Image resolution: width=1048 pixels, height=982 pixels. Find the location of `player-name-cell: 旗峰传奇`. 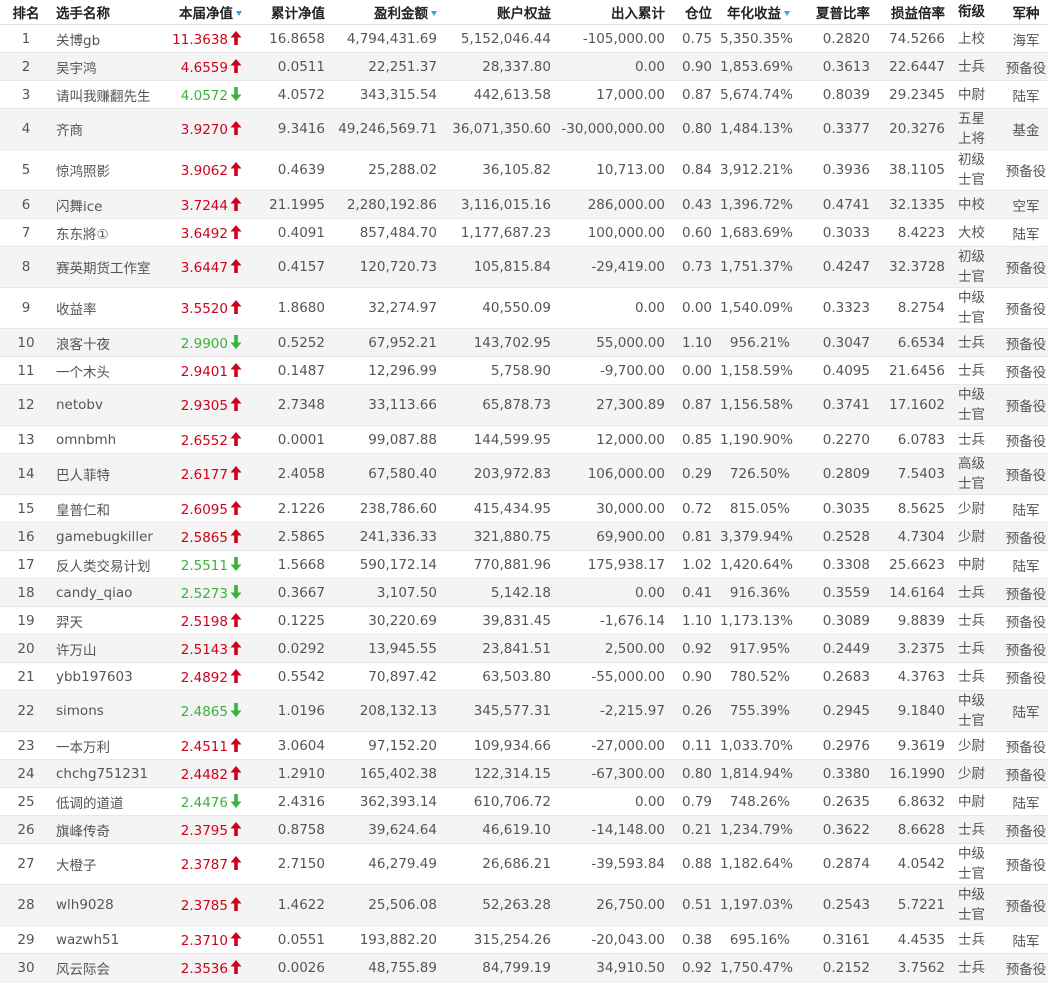

player-name-cell: 旗峰传奇 is located at coordinates (107, 829).